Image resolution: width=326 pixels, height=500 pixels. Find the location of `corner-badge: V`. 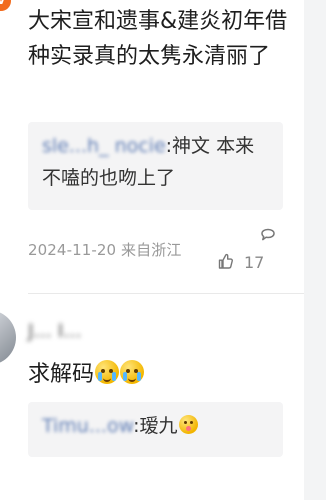

corner-badge: V is located at coordinates (5, 5).